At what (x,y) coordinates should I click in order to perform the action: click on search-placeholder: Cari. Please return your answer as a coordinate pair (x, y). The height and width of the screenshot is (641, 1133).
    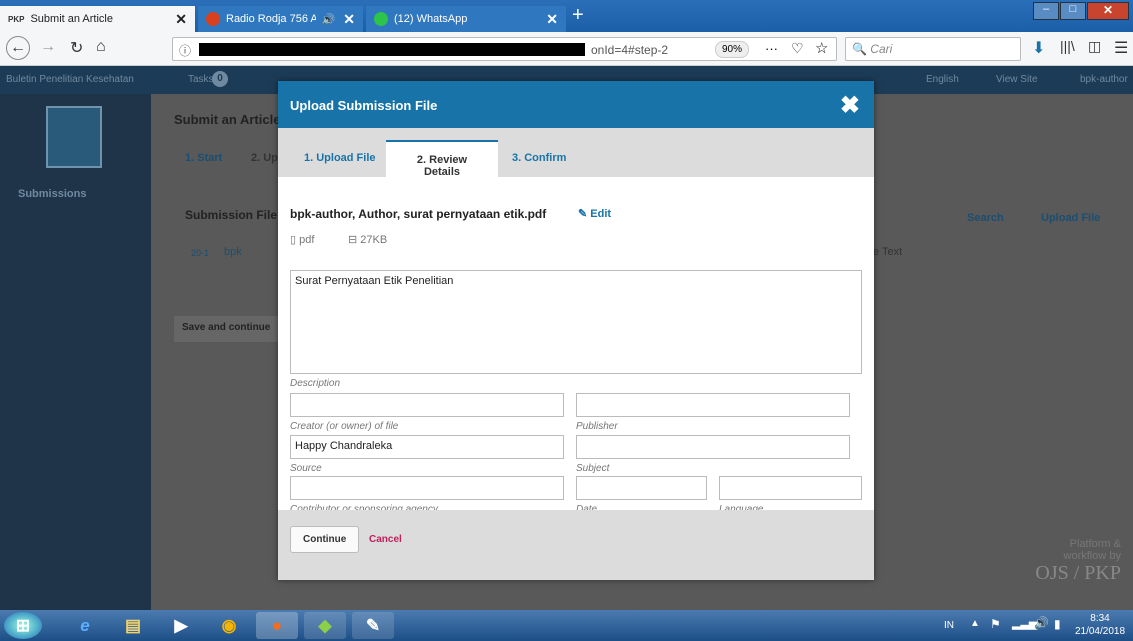
    Looking at the image, I should click on (881, 49).